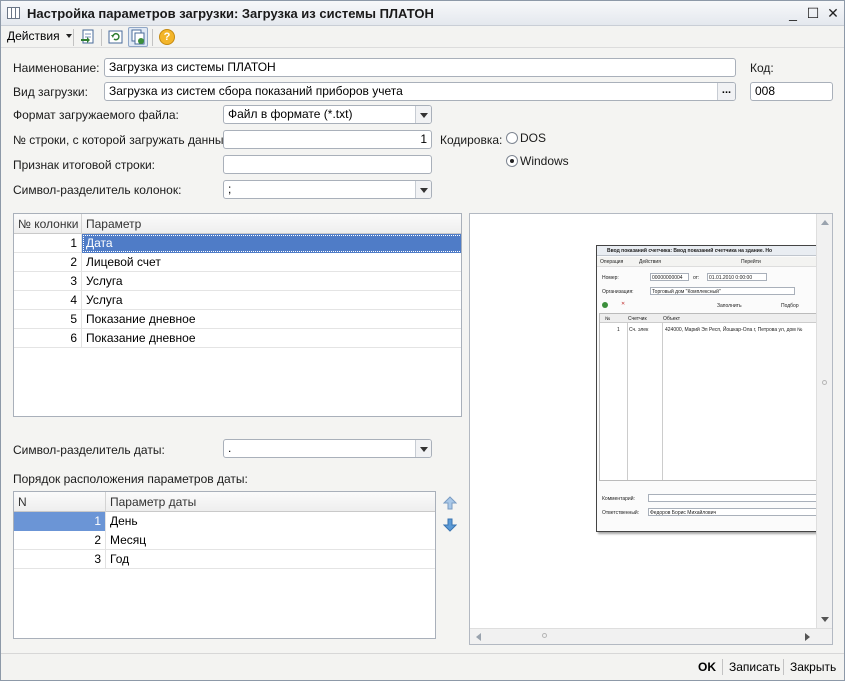 The image size is (845, 681). I want to click on copy-doc-icon, so click(138, 37).